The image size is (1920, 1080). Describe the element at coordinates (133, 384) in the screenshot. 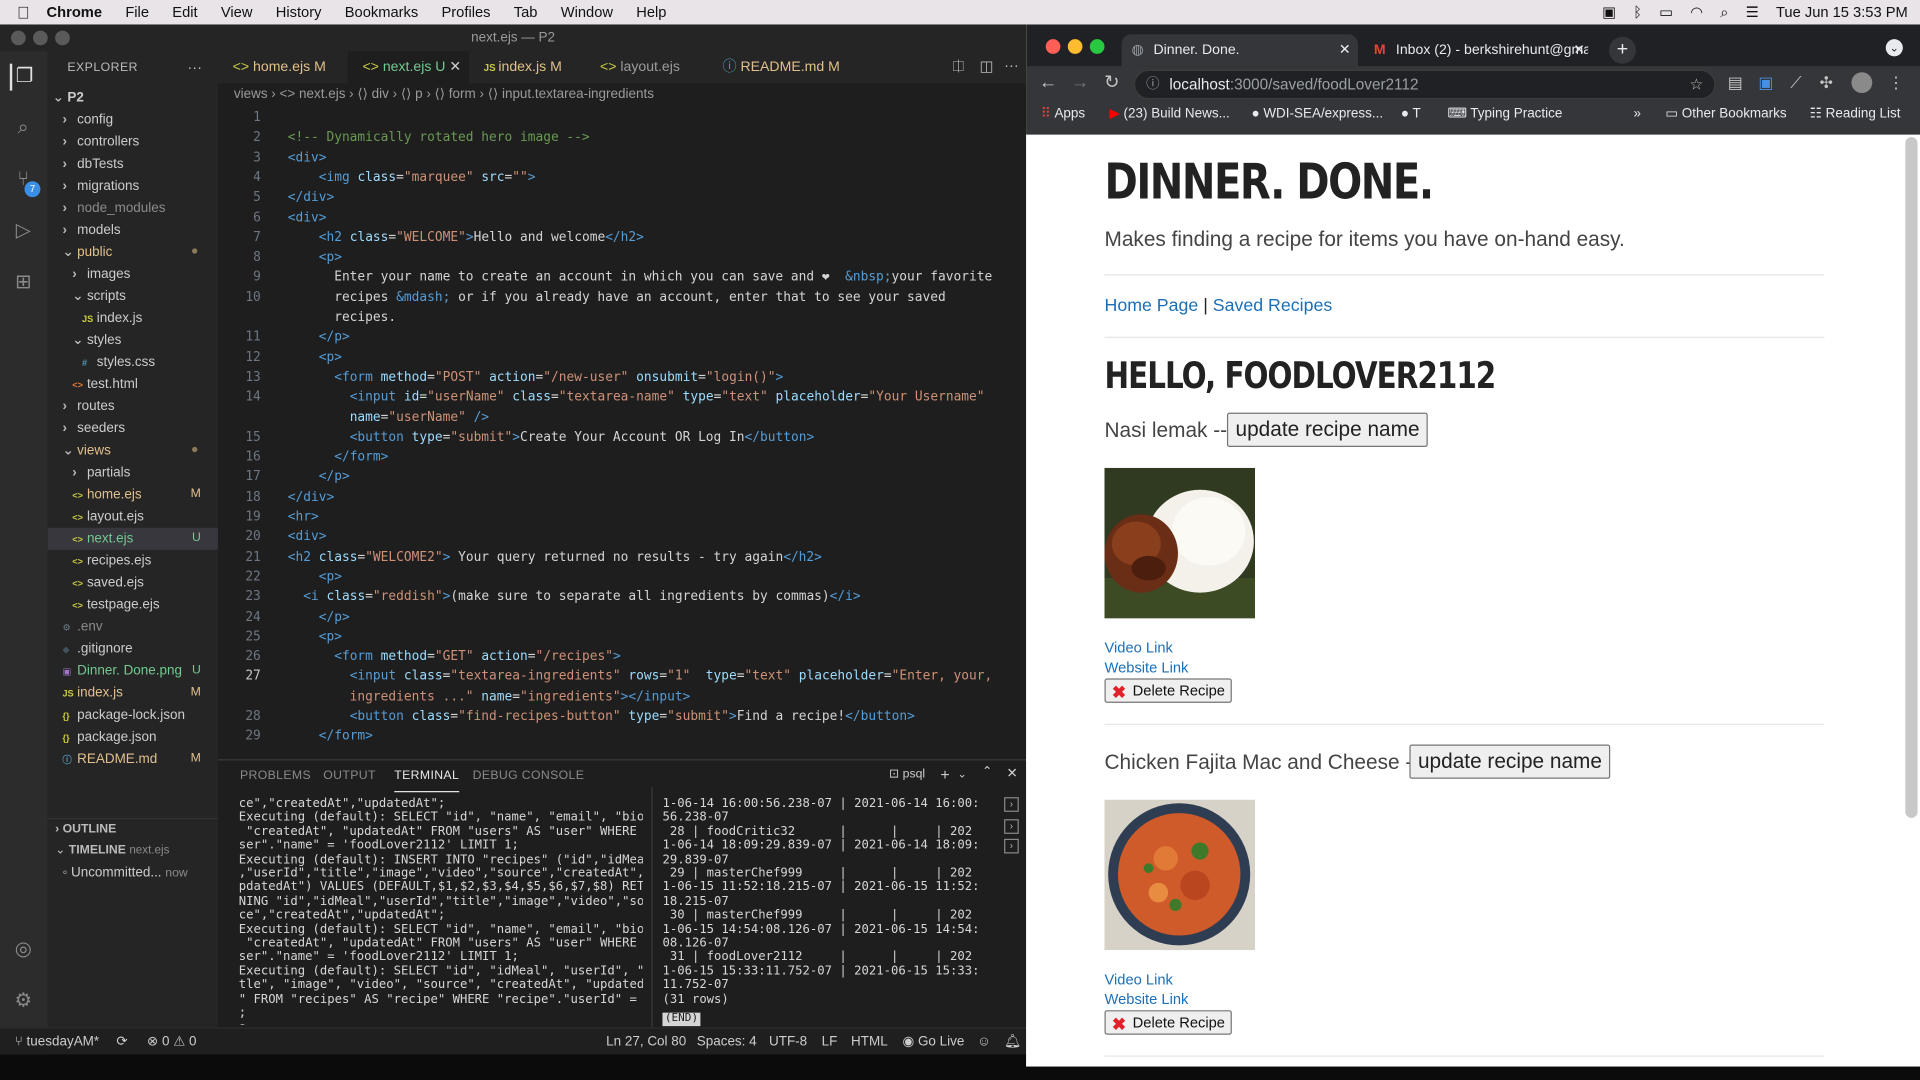

I see `tree-item: <> test.html` at that location.